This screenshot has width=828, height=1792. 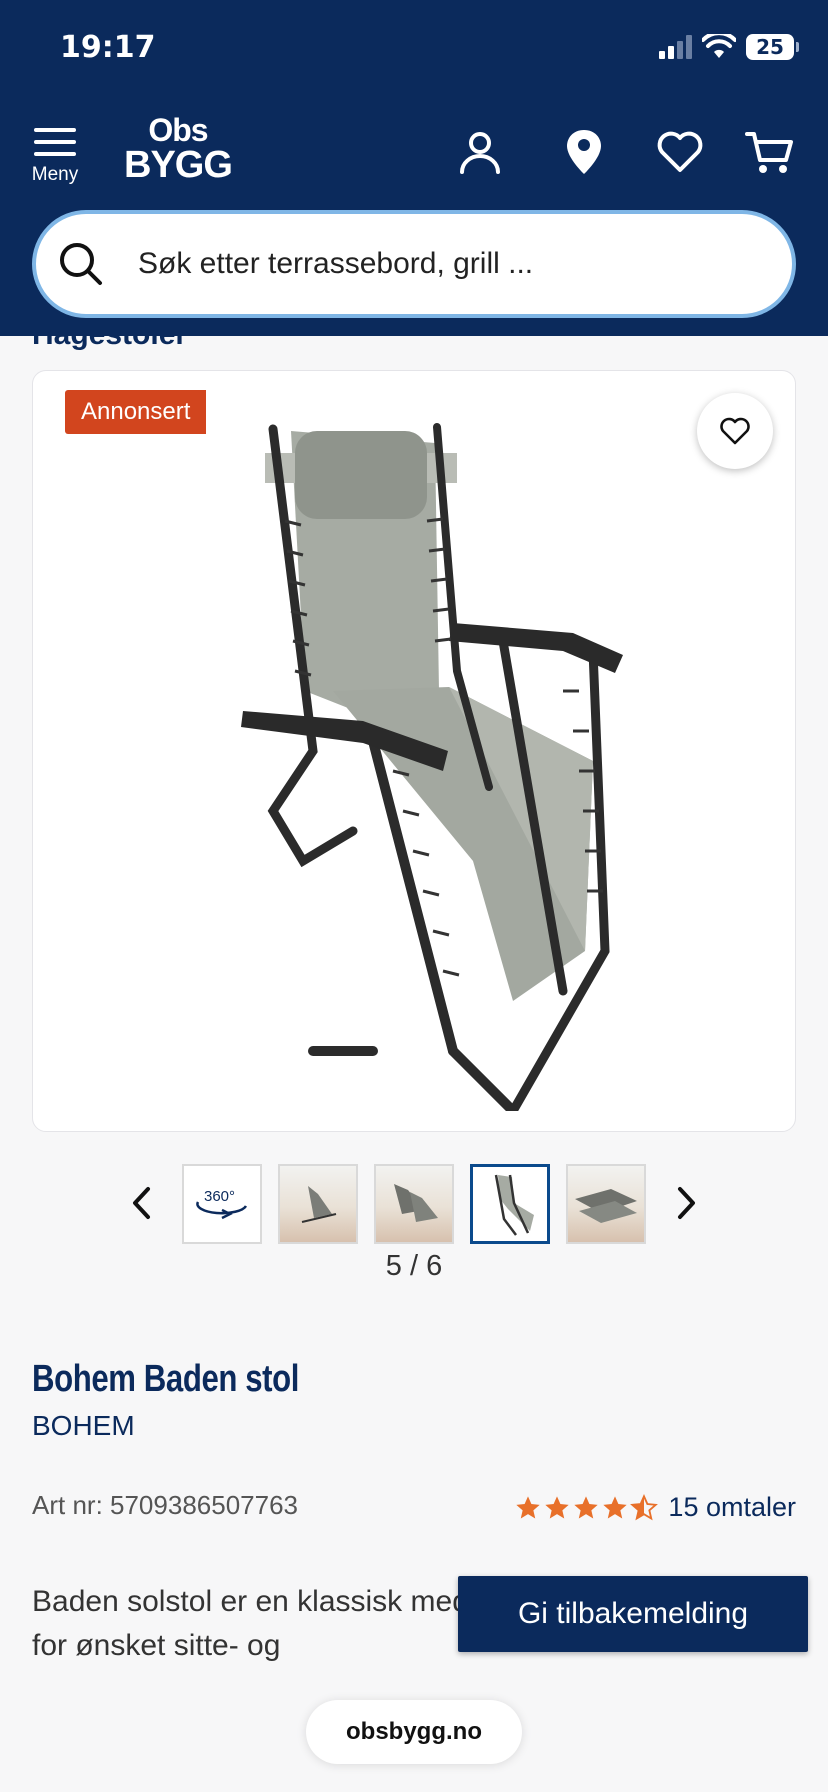 I want to click on browser-url-pill: obsbygg.no, so click(x=414, y=1732).